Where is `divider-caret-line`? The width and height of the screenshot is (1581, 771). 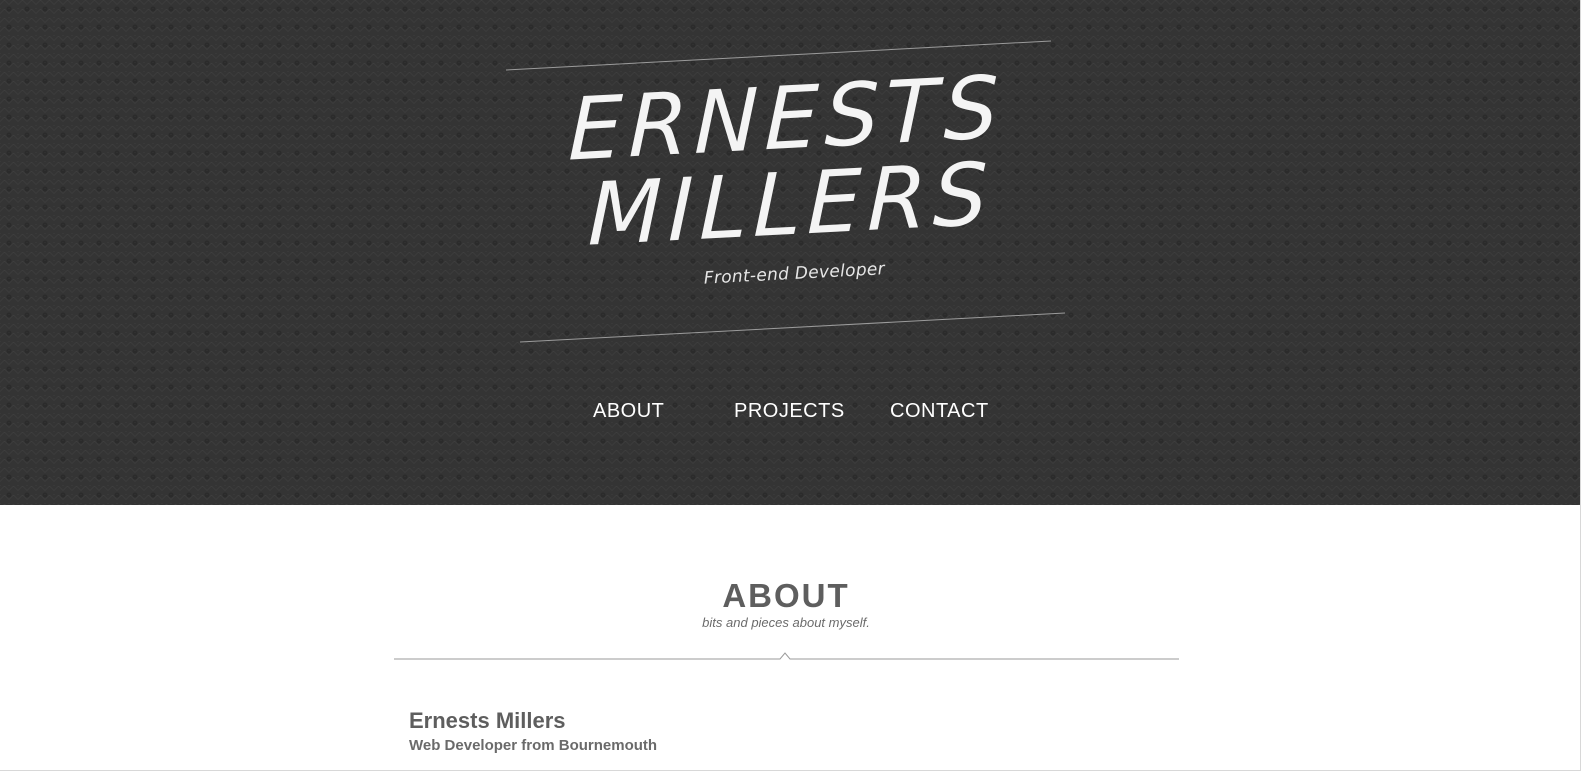
divider-caret-line is located at coordinates (786, 656).